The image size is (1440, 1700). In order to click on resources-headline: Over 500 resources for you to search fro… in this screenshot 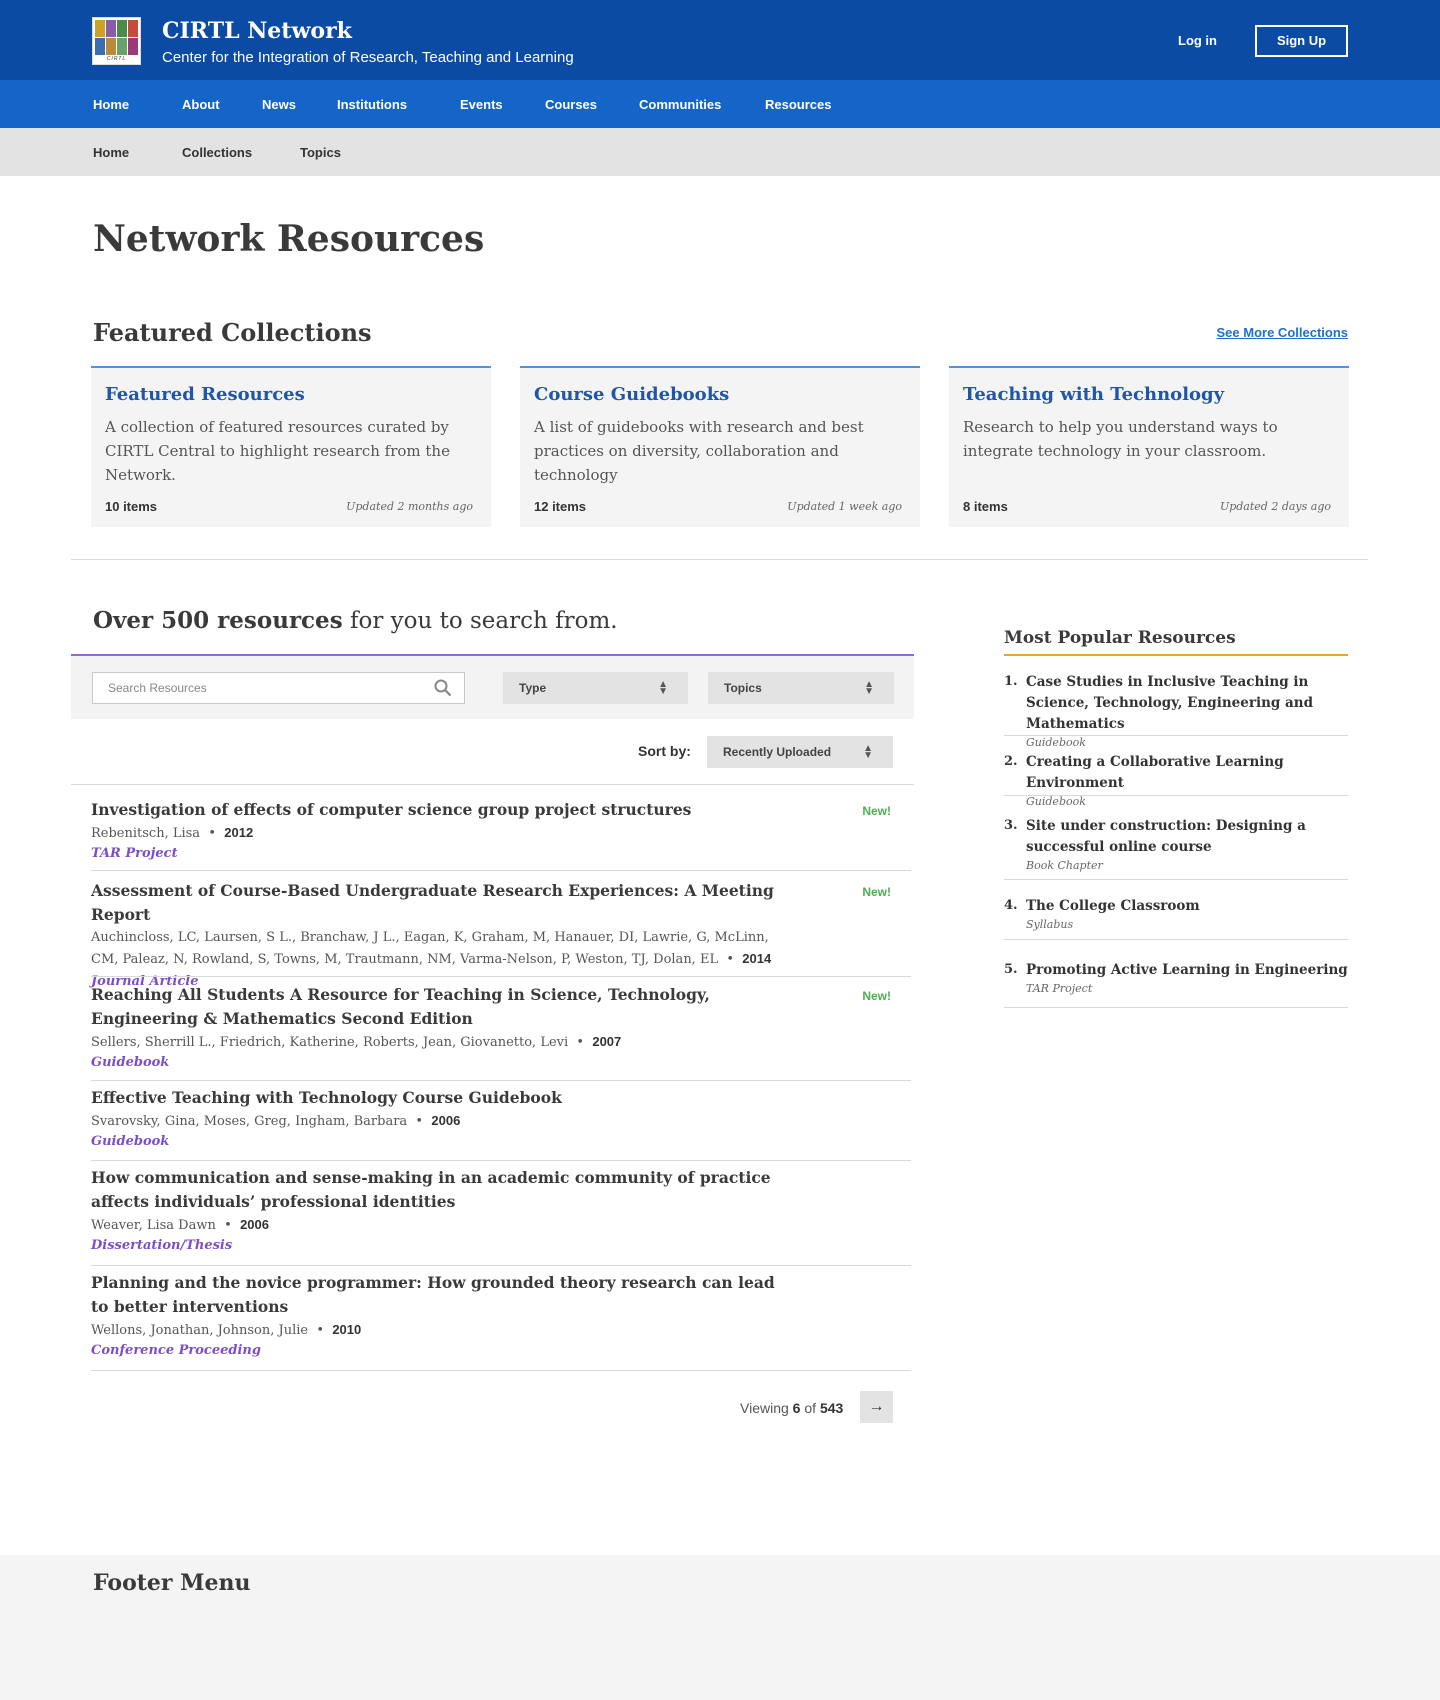, I will do `click(355, 620)`.